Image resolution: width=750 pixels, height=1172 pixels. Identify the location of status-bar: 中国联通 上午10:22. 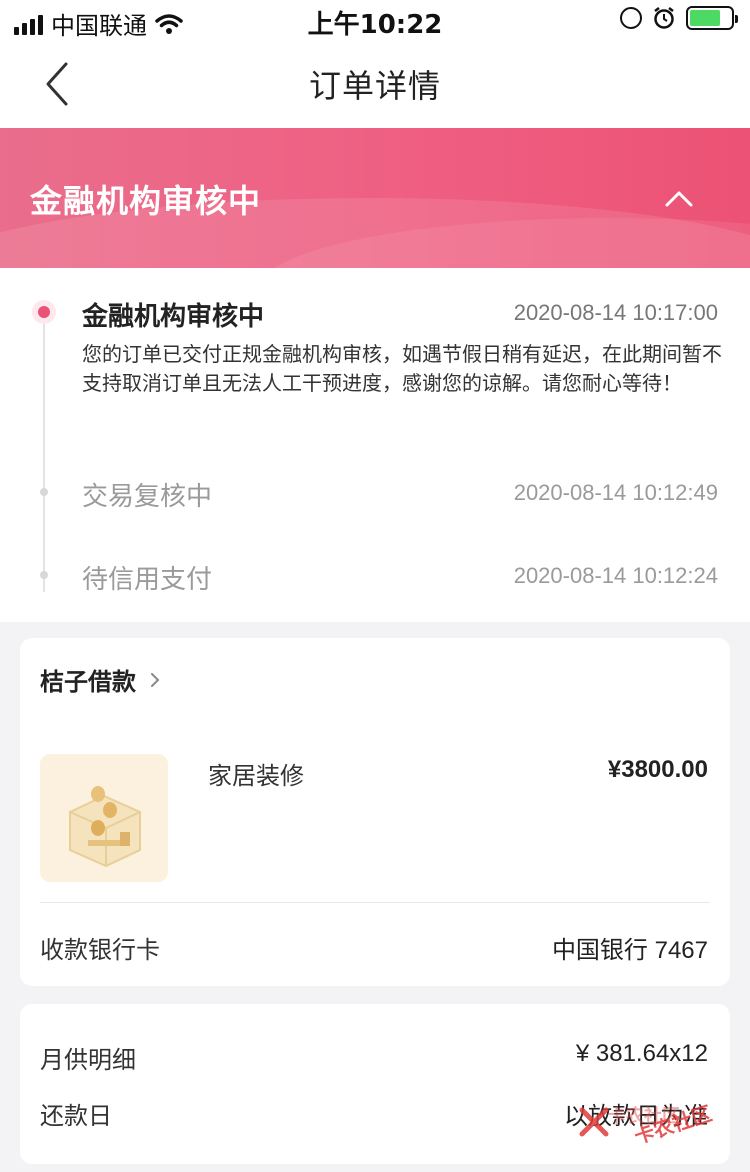
(375, 20).